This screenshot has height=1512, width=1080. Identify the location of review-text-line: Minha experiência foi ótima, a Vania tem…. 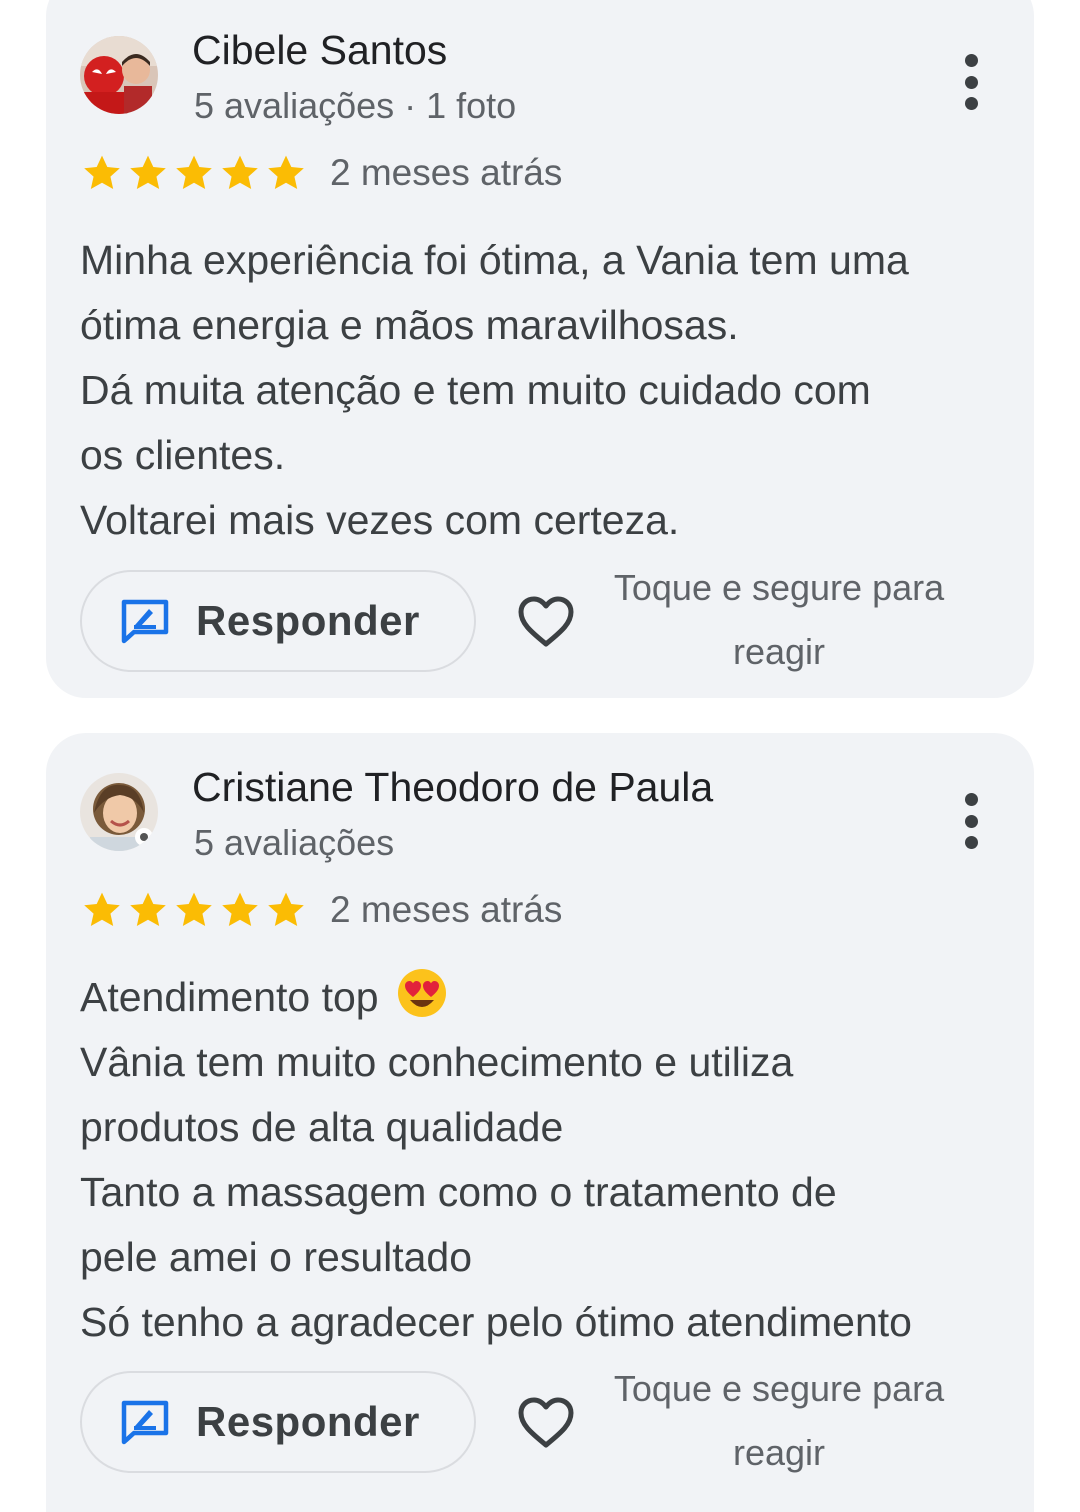
(494, 260).